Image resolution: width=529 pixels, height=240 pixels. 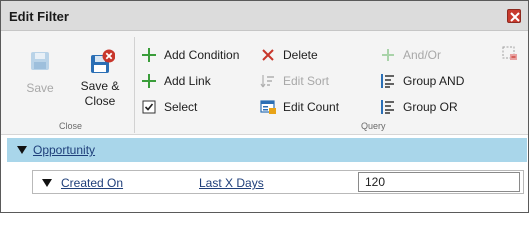 I want to click on field-link: Created On, so click(x=92, y=183).